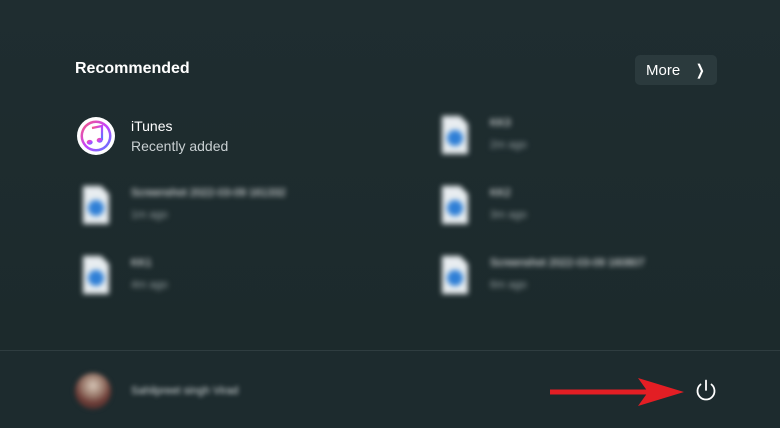 The width and height of the screenshot is (780, 428). Describe the element at coordinates (152, 126) in the screenshot. I see `item-name: iTunes` at that location.